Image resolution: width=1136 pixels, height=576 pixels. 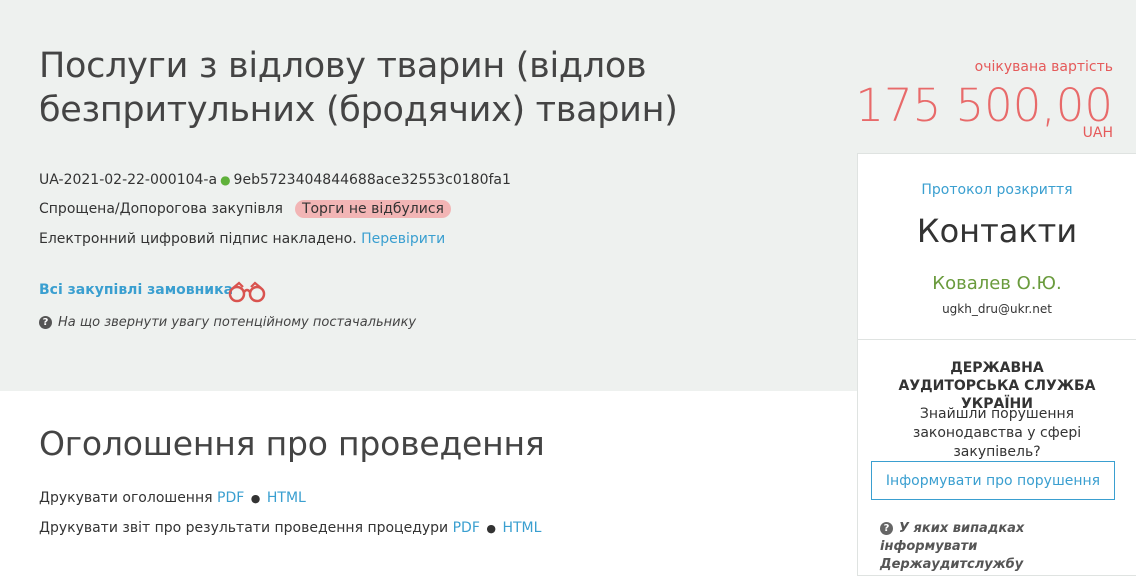 I want to click on procedure-type: Спрощена/Допорогова закупівля, so click(x=161, y=209).